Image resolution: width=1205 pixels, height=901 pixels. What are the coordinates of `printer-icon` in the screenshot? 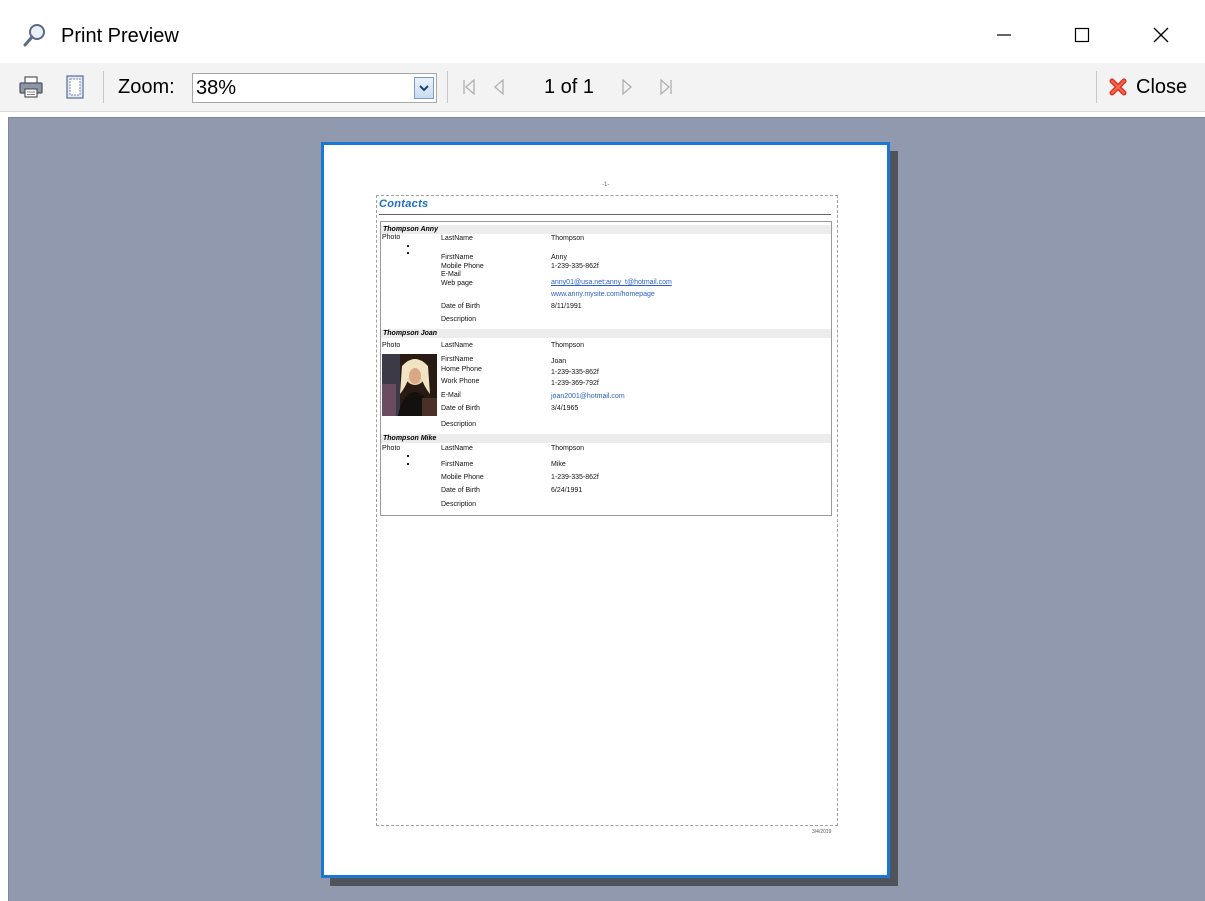 It's located at (31, 87).